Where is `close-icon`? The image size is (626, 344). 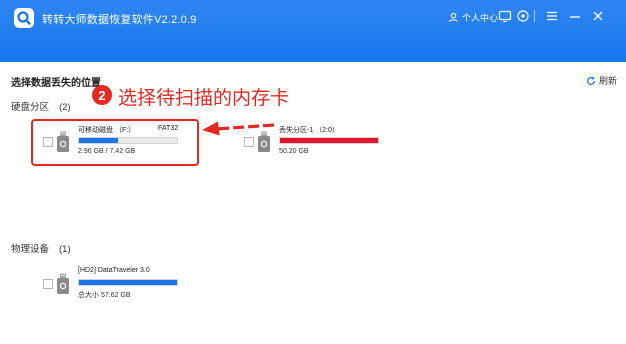 close-icon is located at coordinates (598, 16).